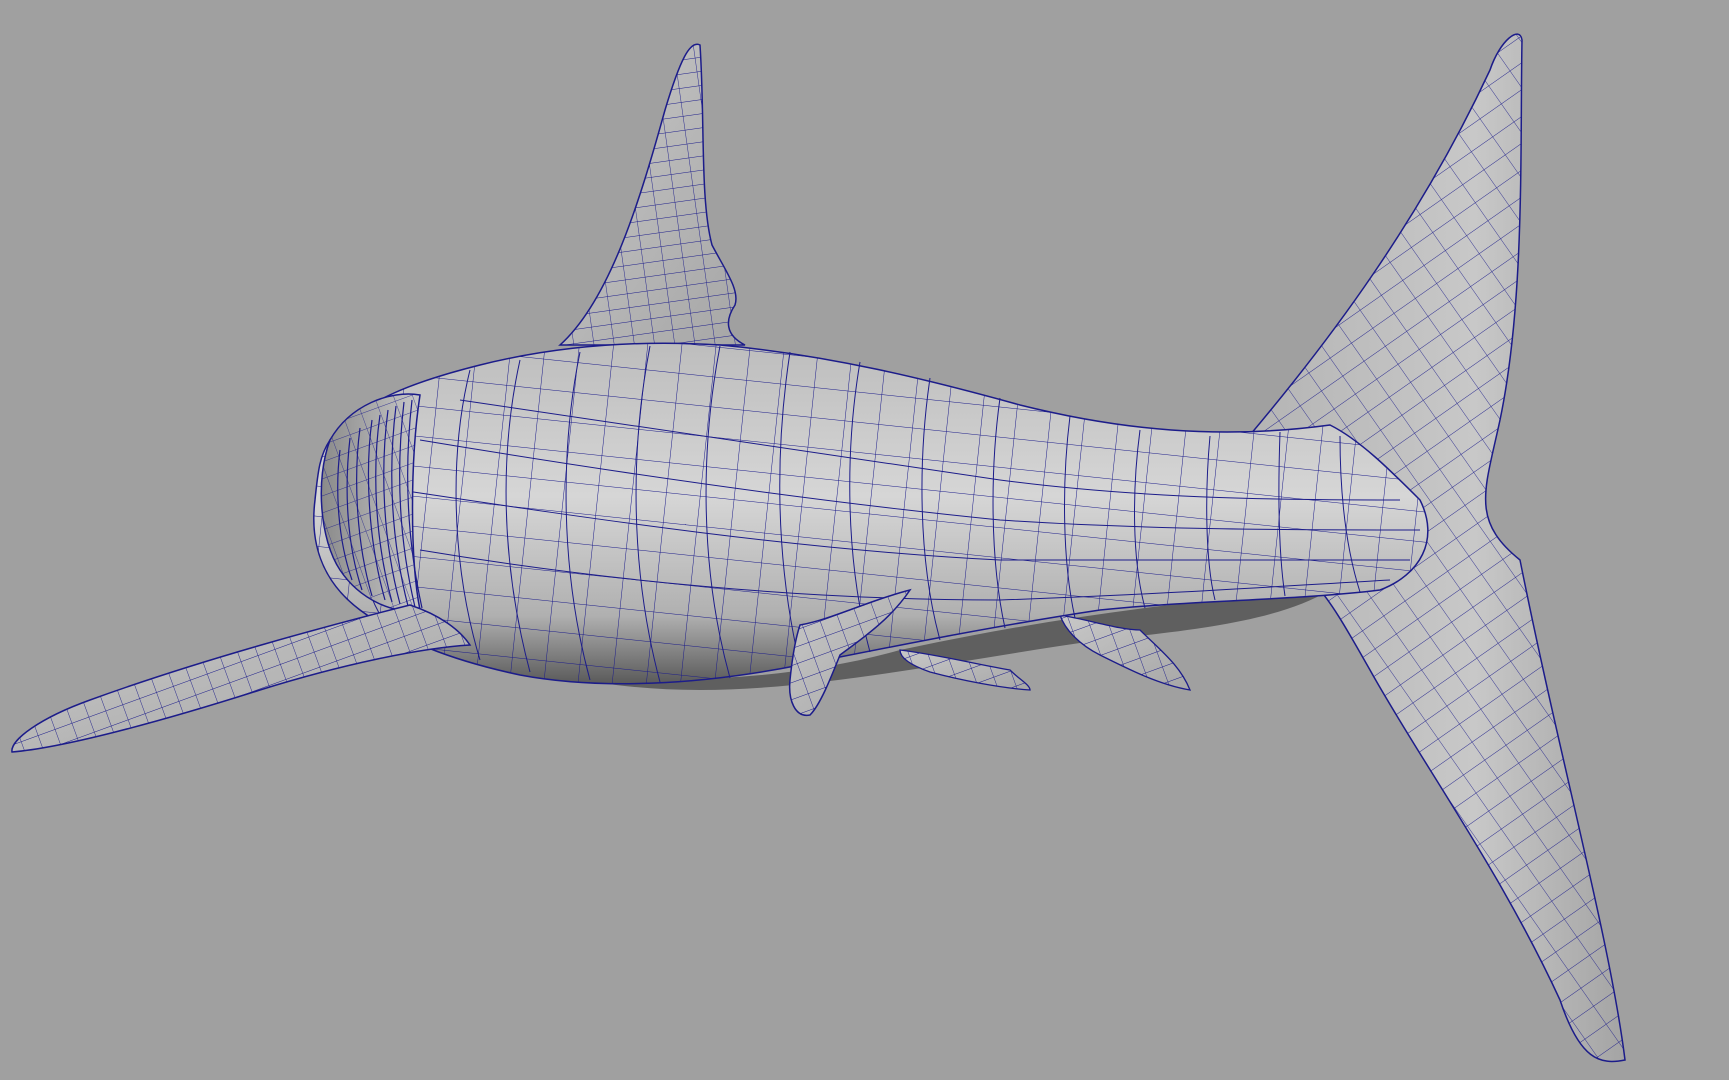 This screenshot has width=1729, height=1080. What do you see at coordinates (241, 678) in the screenshot?
I see `pectoral-fin` at bounding box center [241, 678].